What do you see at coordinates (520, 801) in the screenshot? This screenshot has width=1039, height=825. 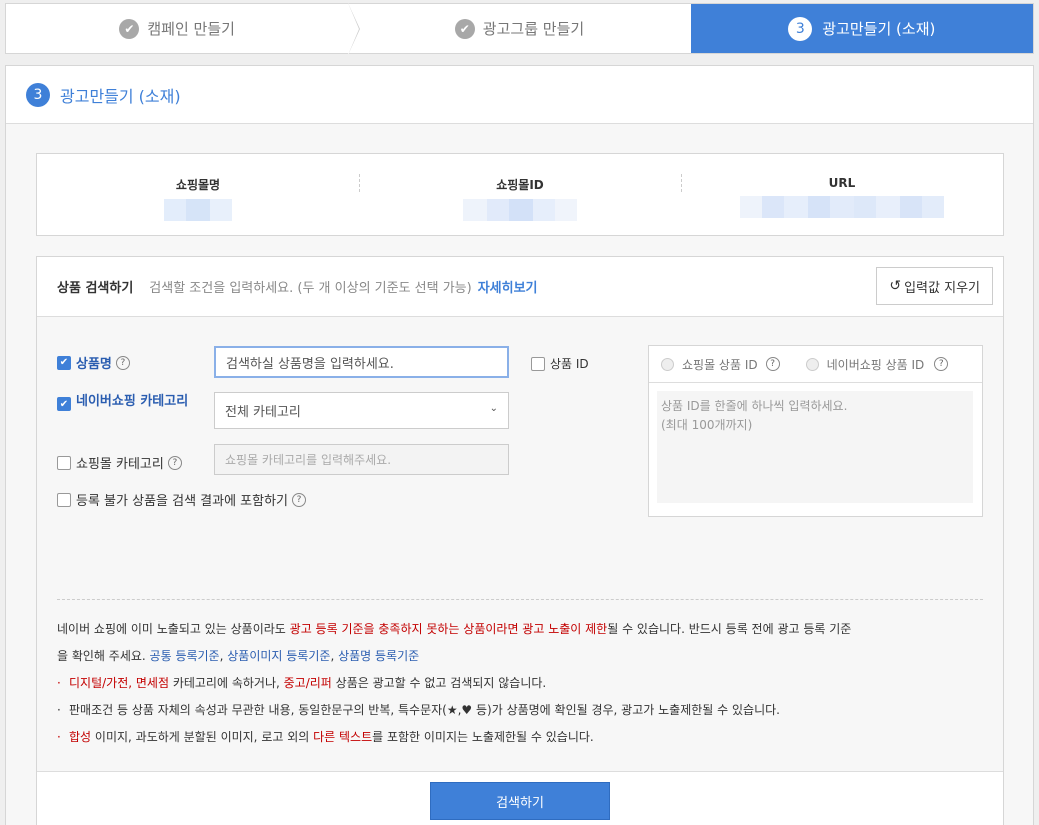 I see `search-button: 검색하기` at bounding box center [520, 801].